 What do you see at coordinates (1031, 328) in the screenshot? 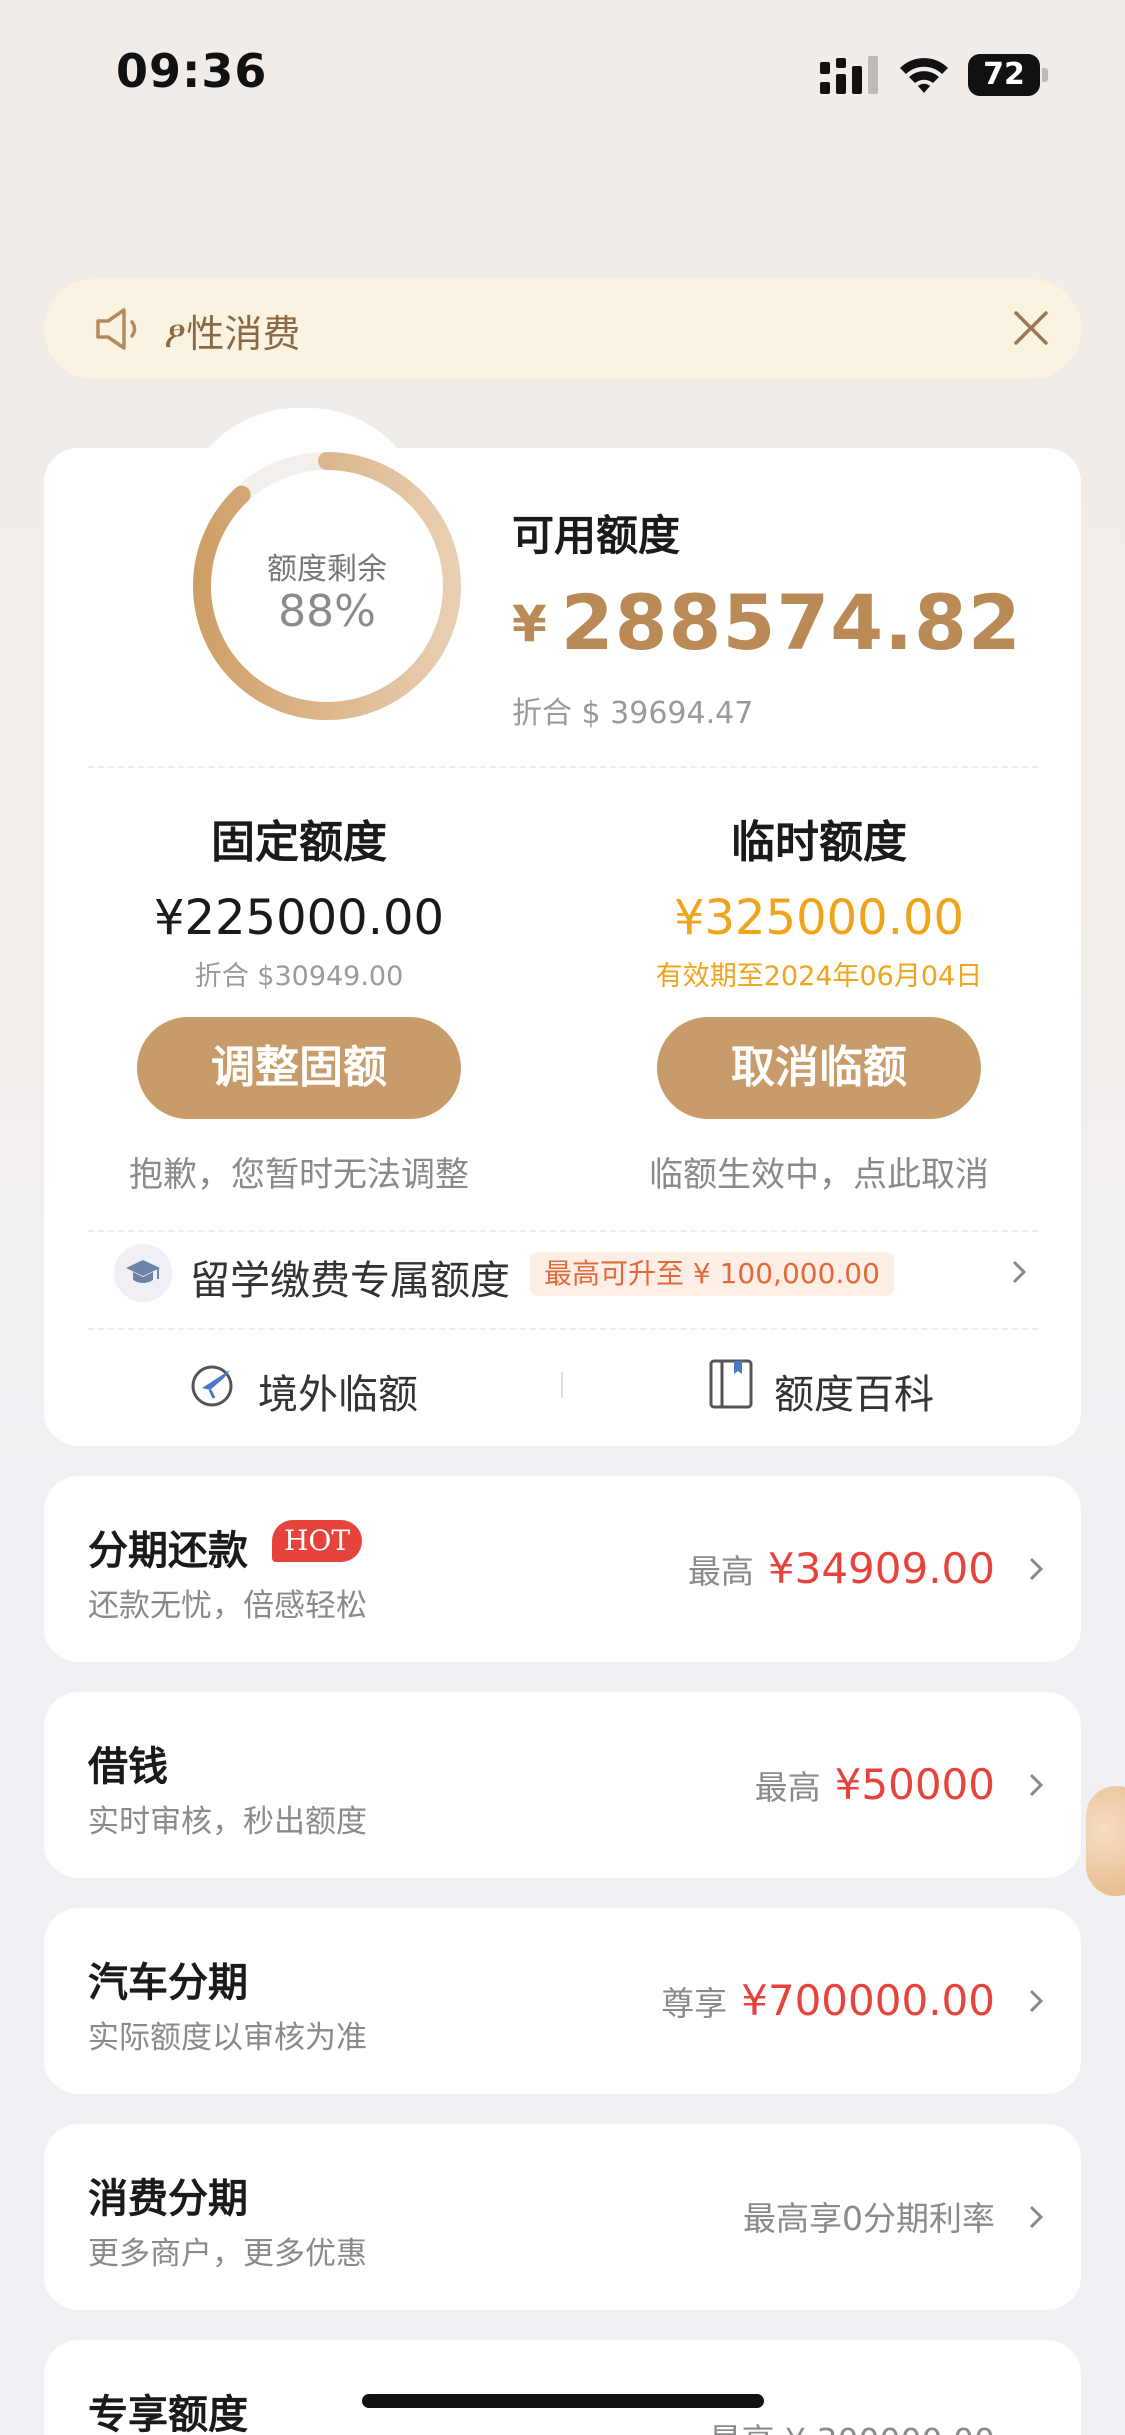
I see `close-icon` at bounding box center [1031, 328].